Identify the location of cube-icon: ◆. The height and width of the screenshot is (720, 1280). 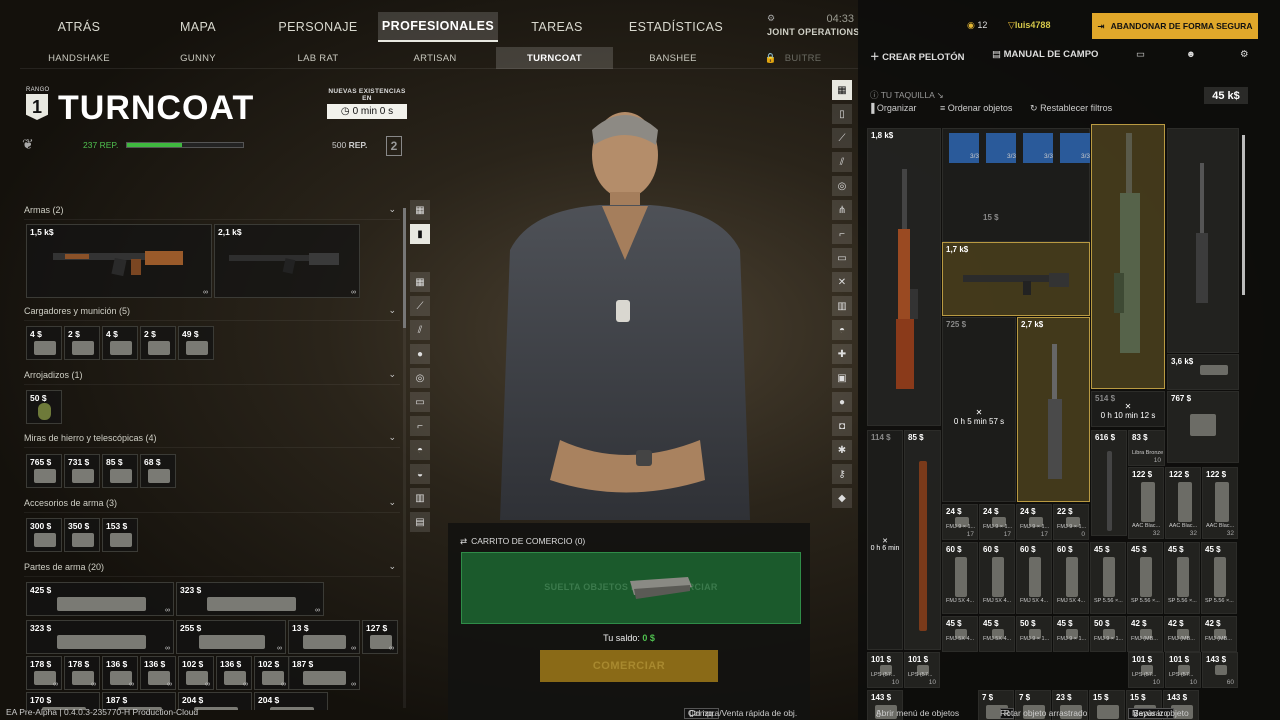
(842, 498).